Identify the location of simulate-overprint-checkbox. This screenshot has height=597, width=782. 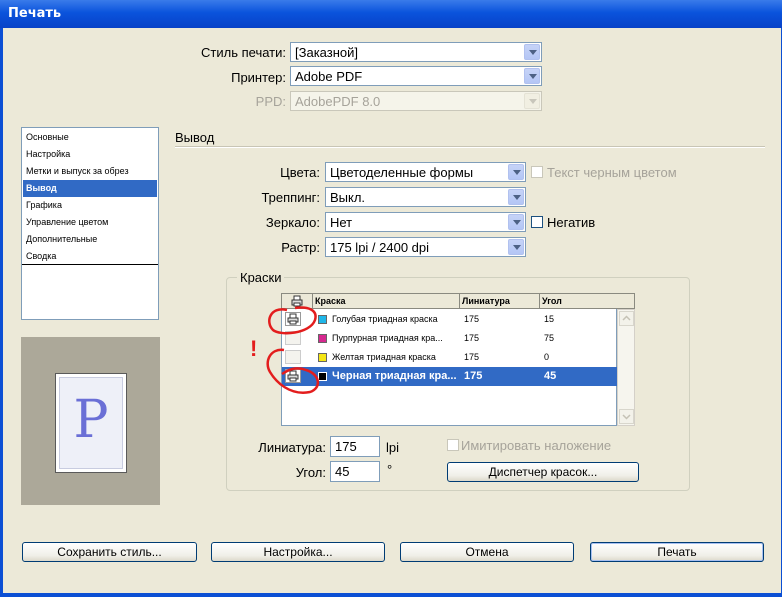
(453, 445).